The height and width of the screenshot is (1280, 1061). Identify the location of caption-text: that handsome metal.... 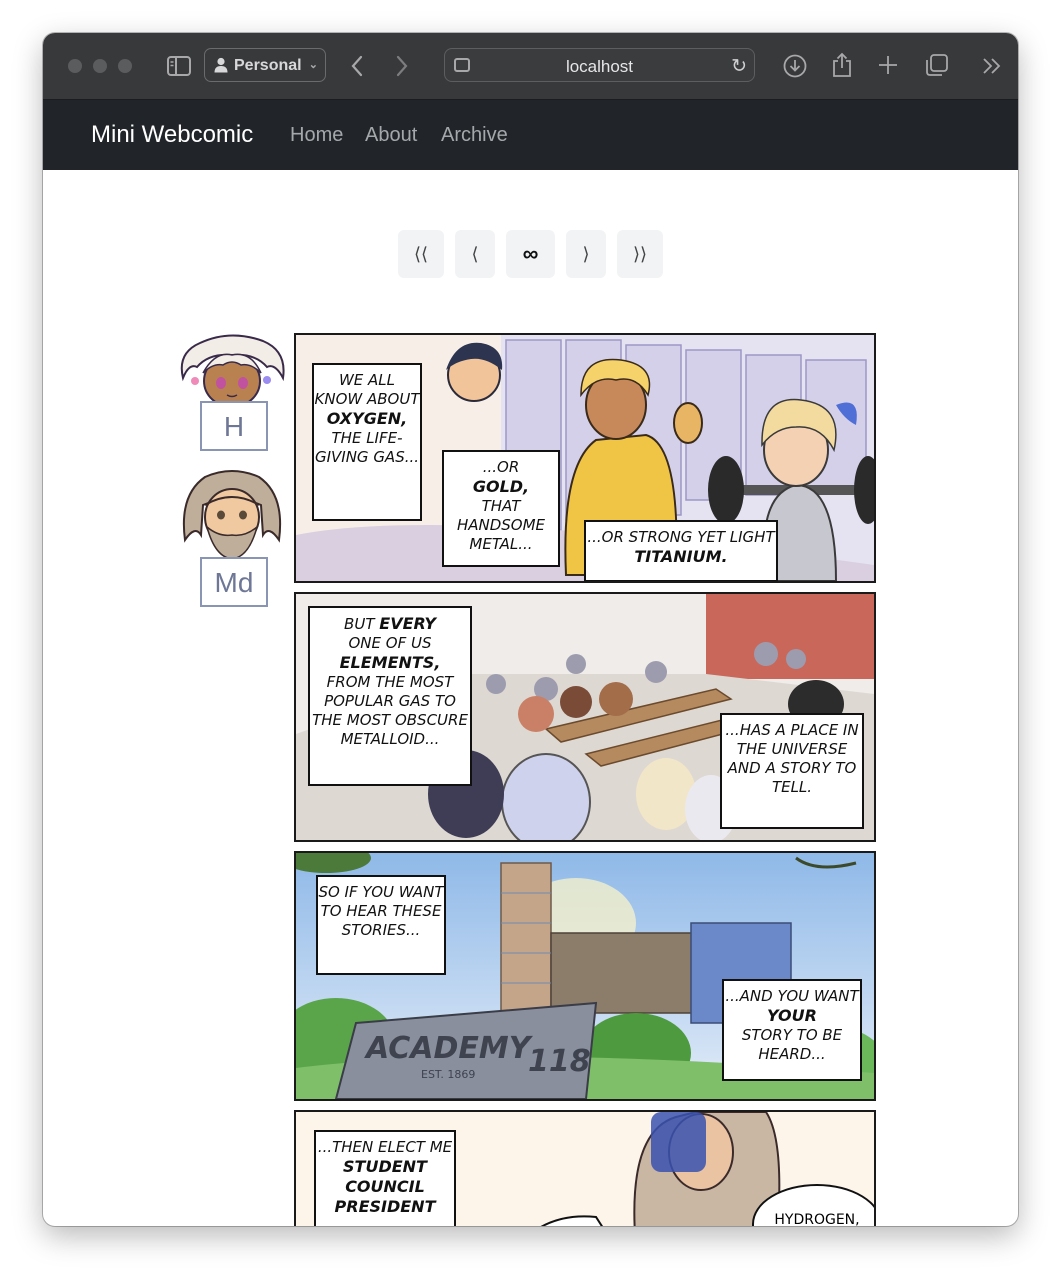
(501, 525).